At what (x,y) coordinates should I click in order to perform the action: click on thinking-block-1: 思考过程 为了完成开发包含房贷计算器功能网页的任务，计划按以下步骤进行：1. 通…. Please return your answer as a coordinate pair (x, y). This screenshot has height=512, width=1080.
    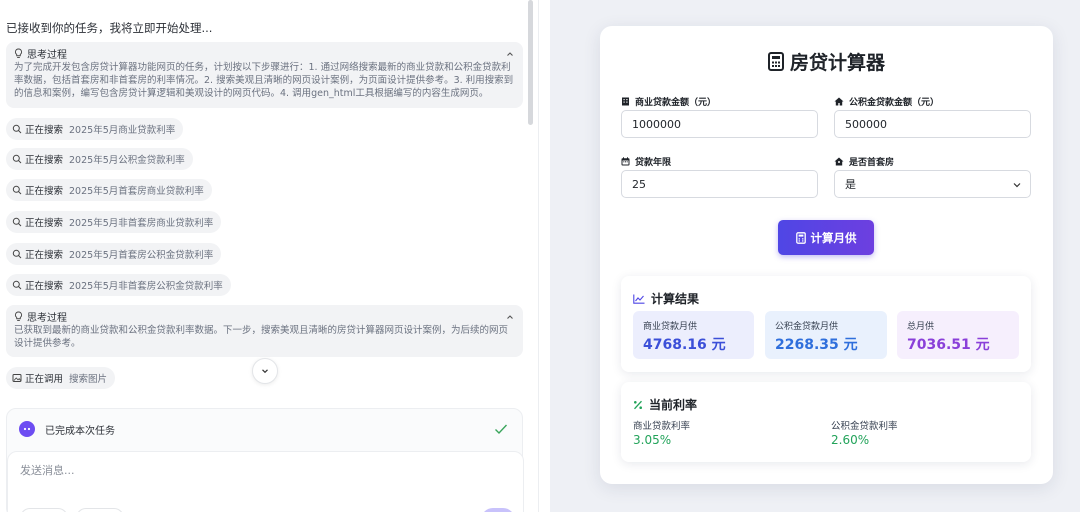
    Looking at the image, I should click on (264, 75).